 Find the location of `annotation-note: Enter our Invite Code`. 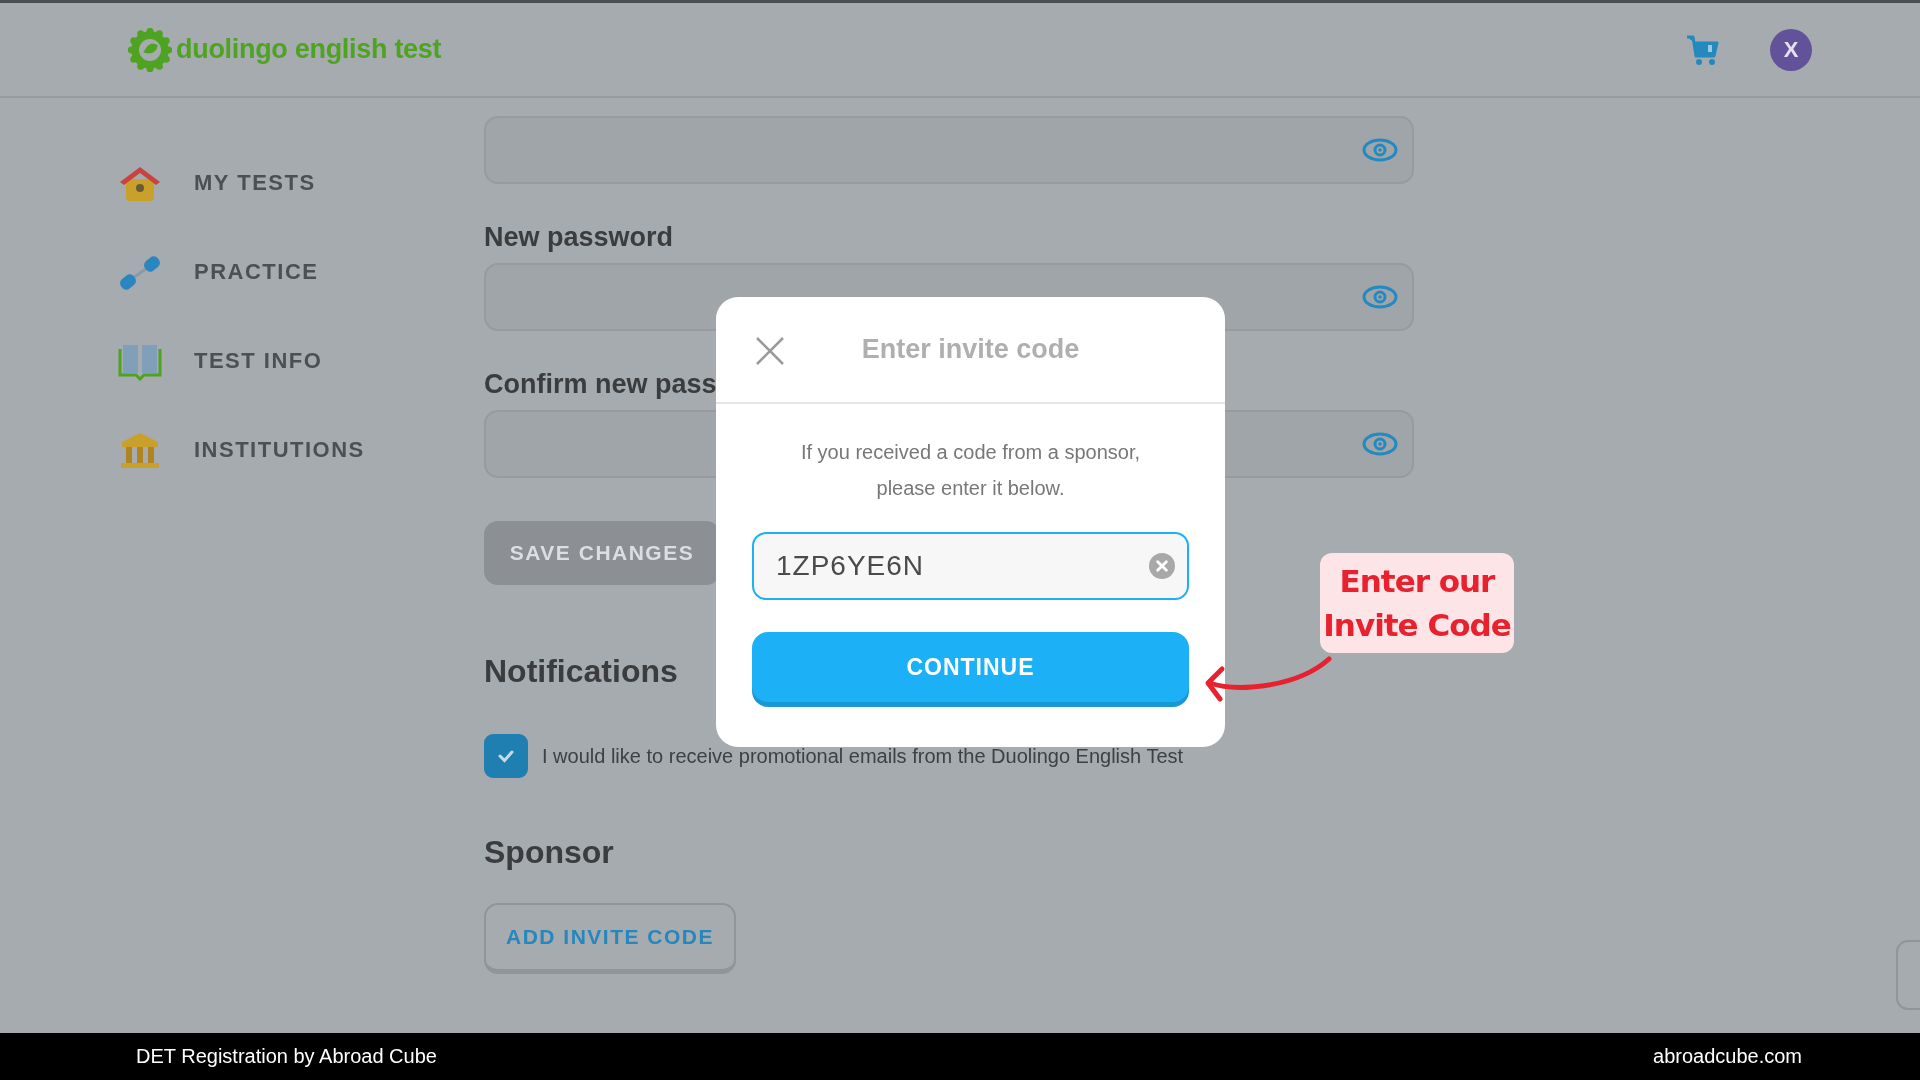

annotation-note: Enter our Invite Code is located at coordinates (1417, 603).